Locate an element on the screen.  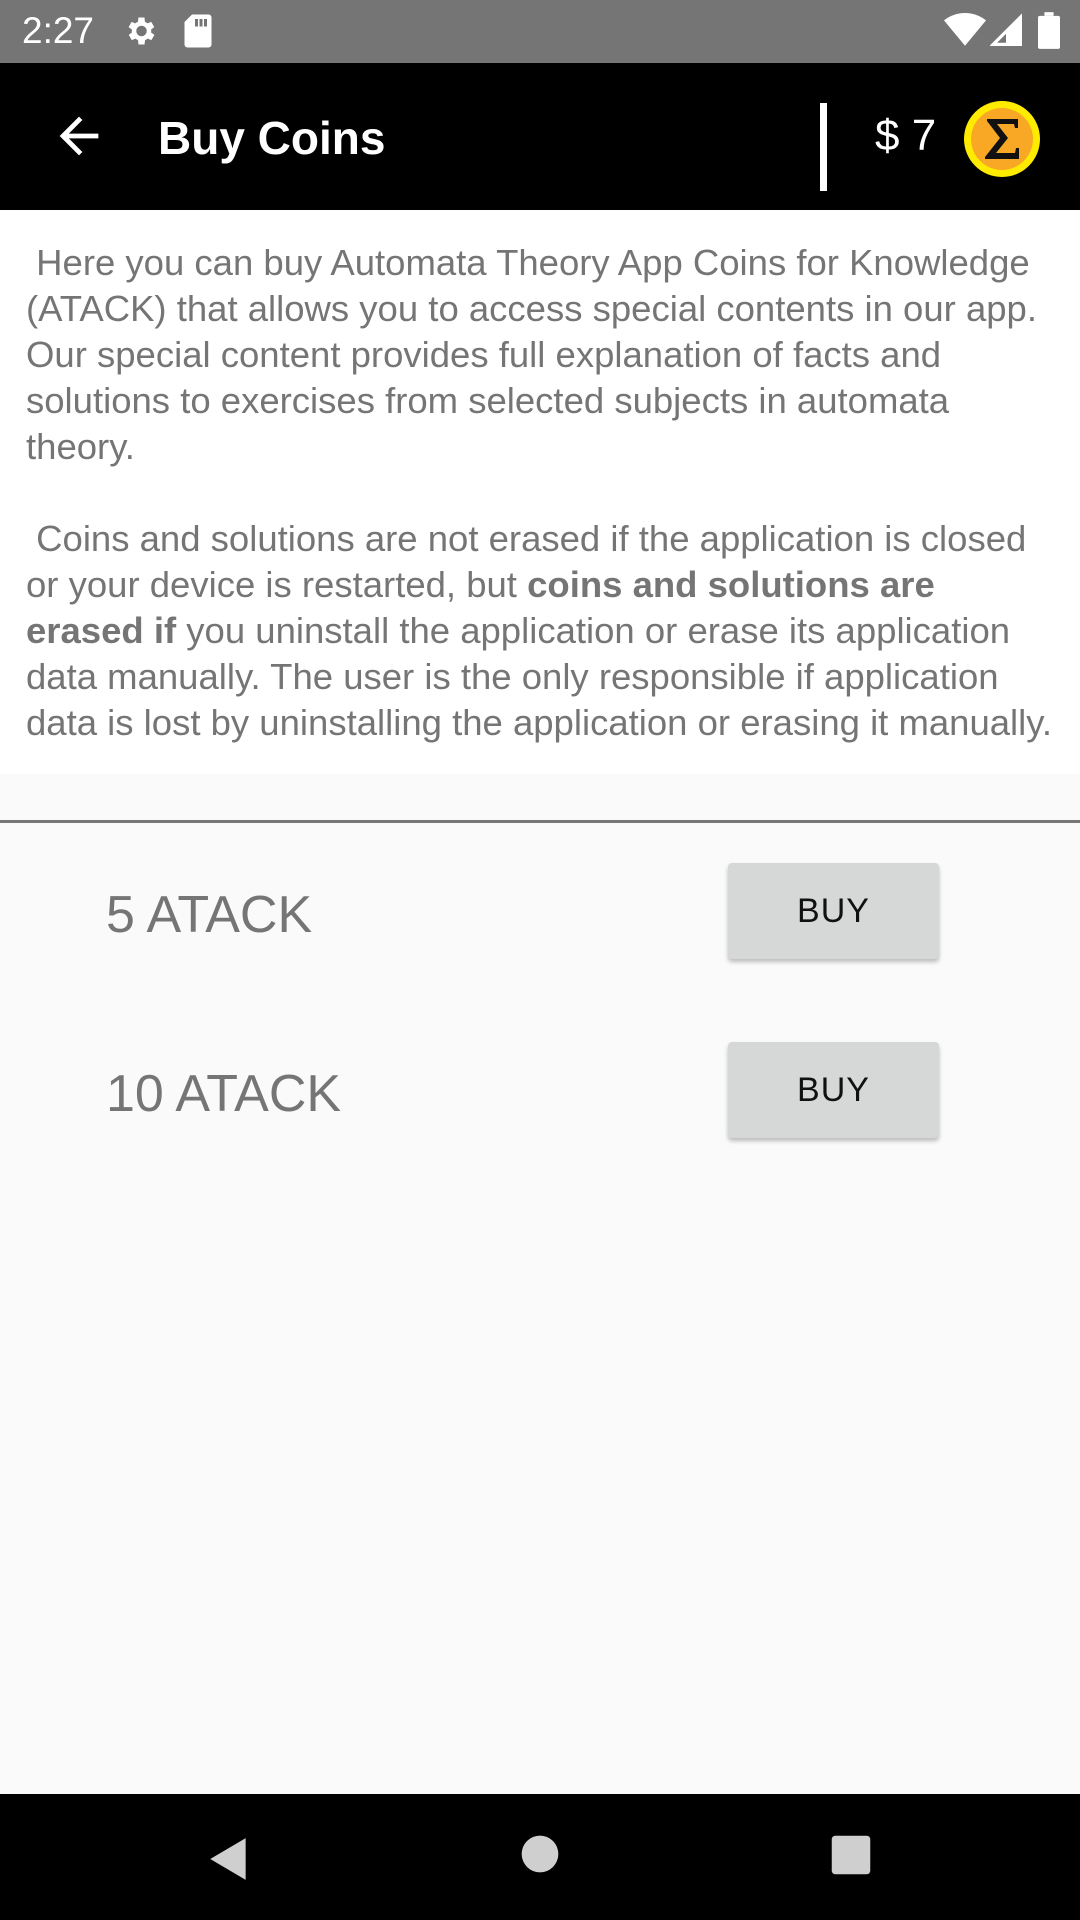
sigma-coin-icon is located at coordinates (1002, 139).